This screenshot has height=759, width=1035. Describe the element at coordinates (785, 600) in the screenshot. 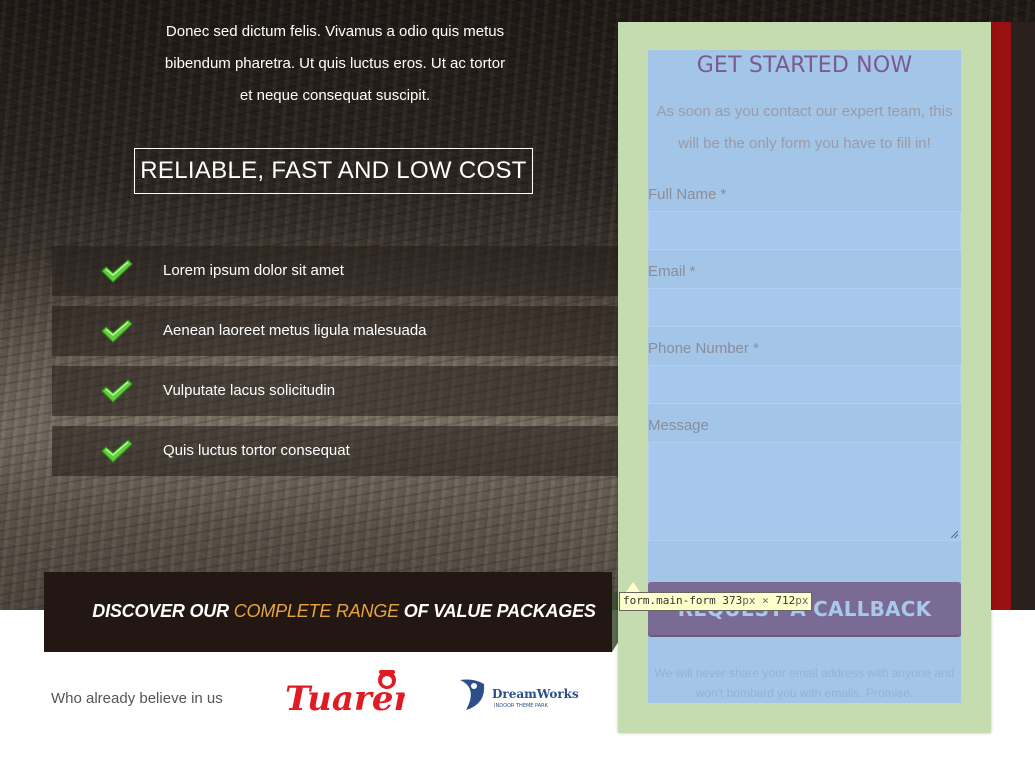

I see `inspector-height: 712` at that location.